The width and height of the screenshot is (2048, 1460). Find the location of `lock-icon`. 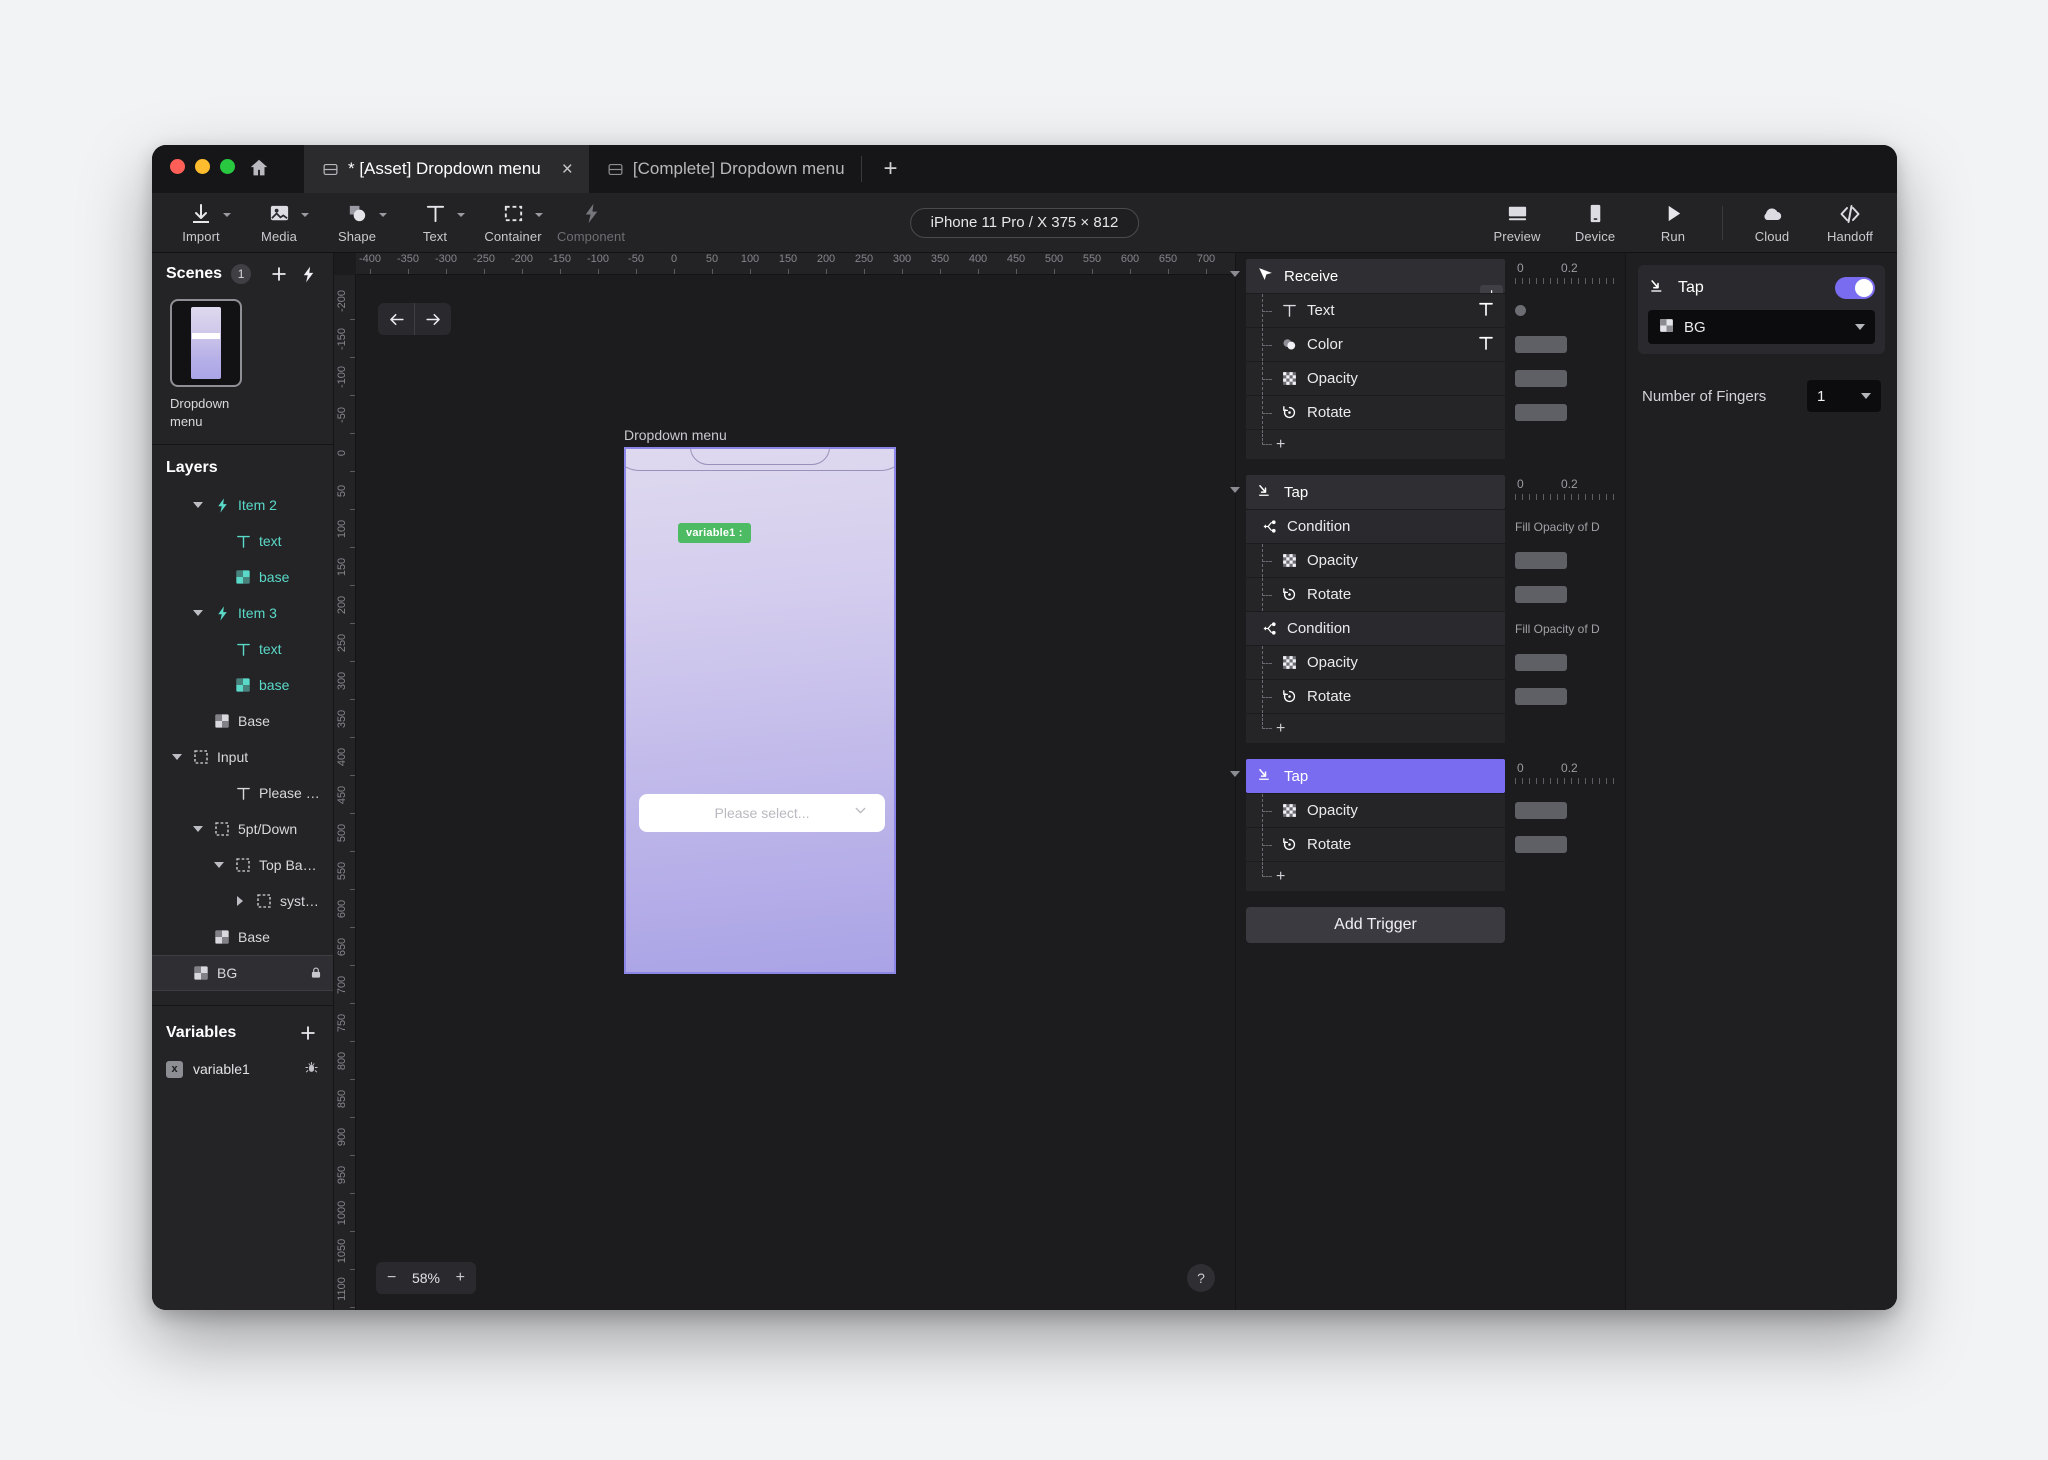

lock-icon is located at coordinates (316, 973).